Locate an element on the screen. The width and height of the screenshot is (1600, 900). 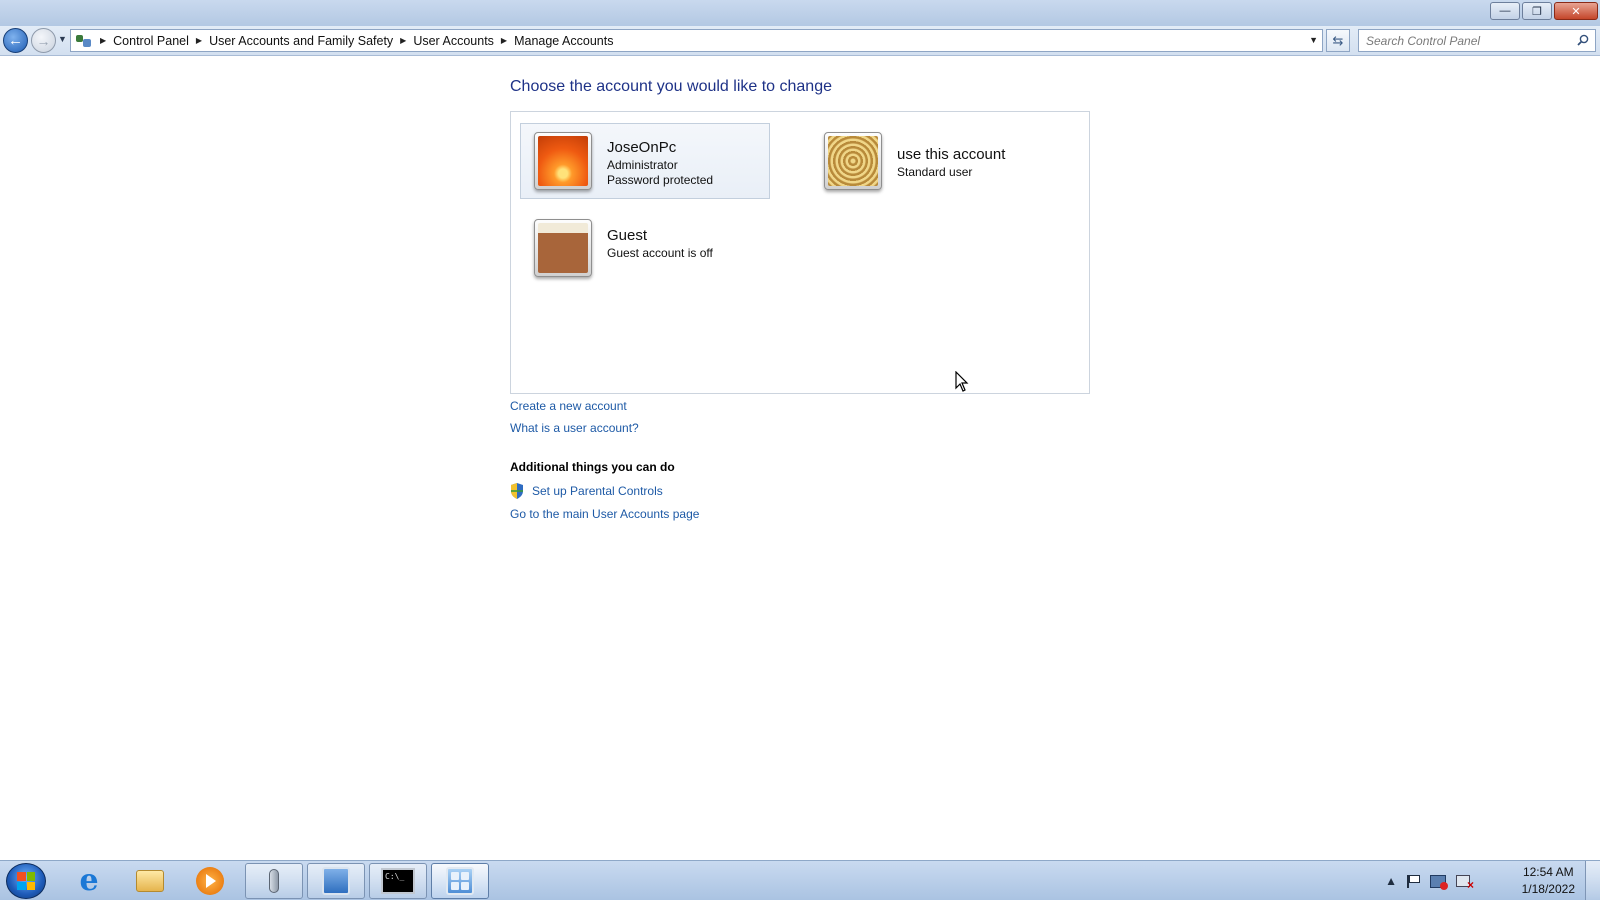
back-arrow-icon: ← is located at coordinates (15, 40).